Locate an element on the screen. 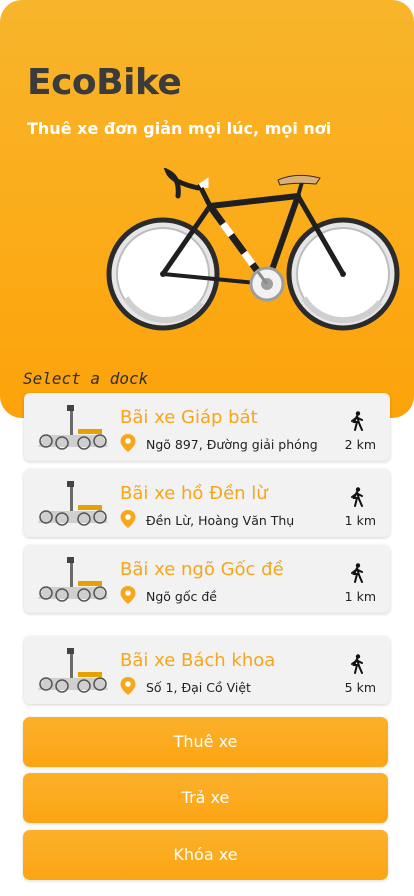 The height and width of the screenshot is (896, 414). dock-name: Bãi xe Bách khoa is located at coordinates (198, 660).